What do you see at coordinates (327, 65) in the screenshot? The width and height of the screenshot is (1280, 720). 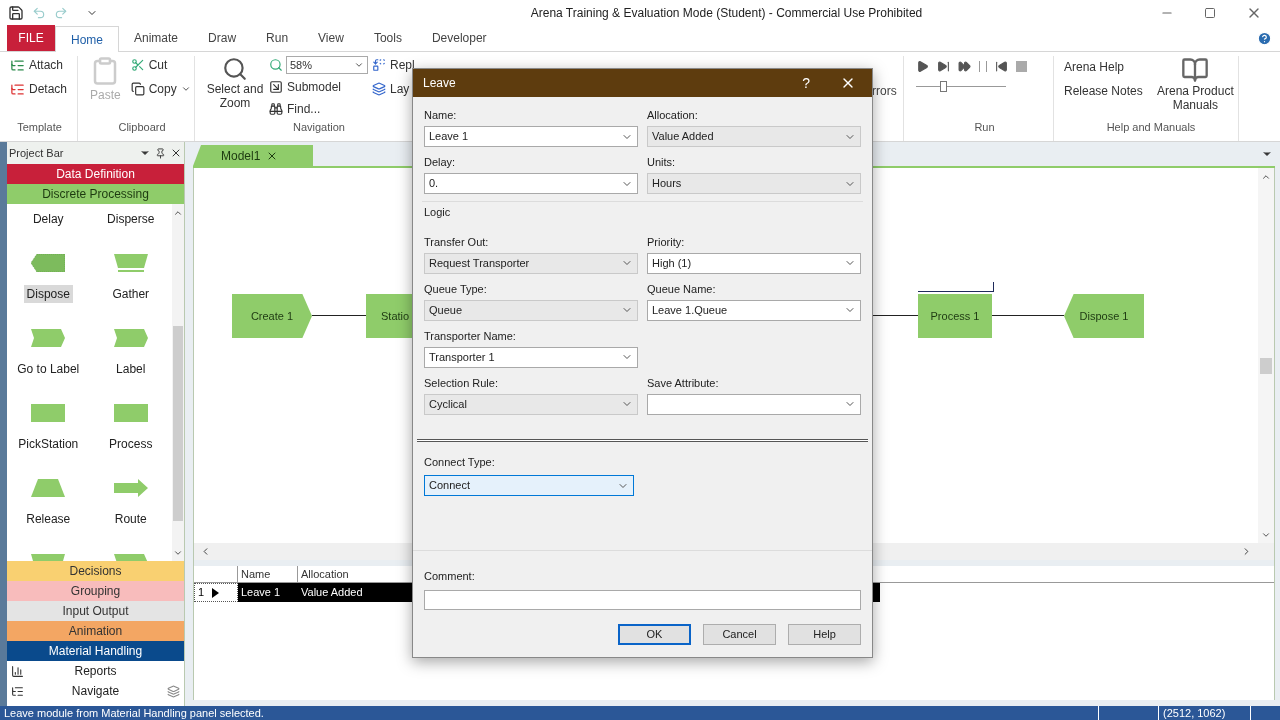 I see `zoom-field: 58%` at bounding box center [327, 65].